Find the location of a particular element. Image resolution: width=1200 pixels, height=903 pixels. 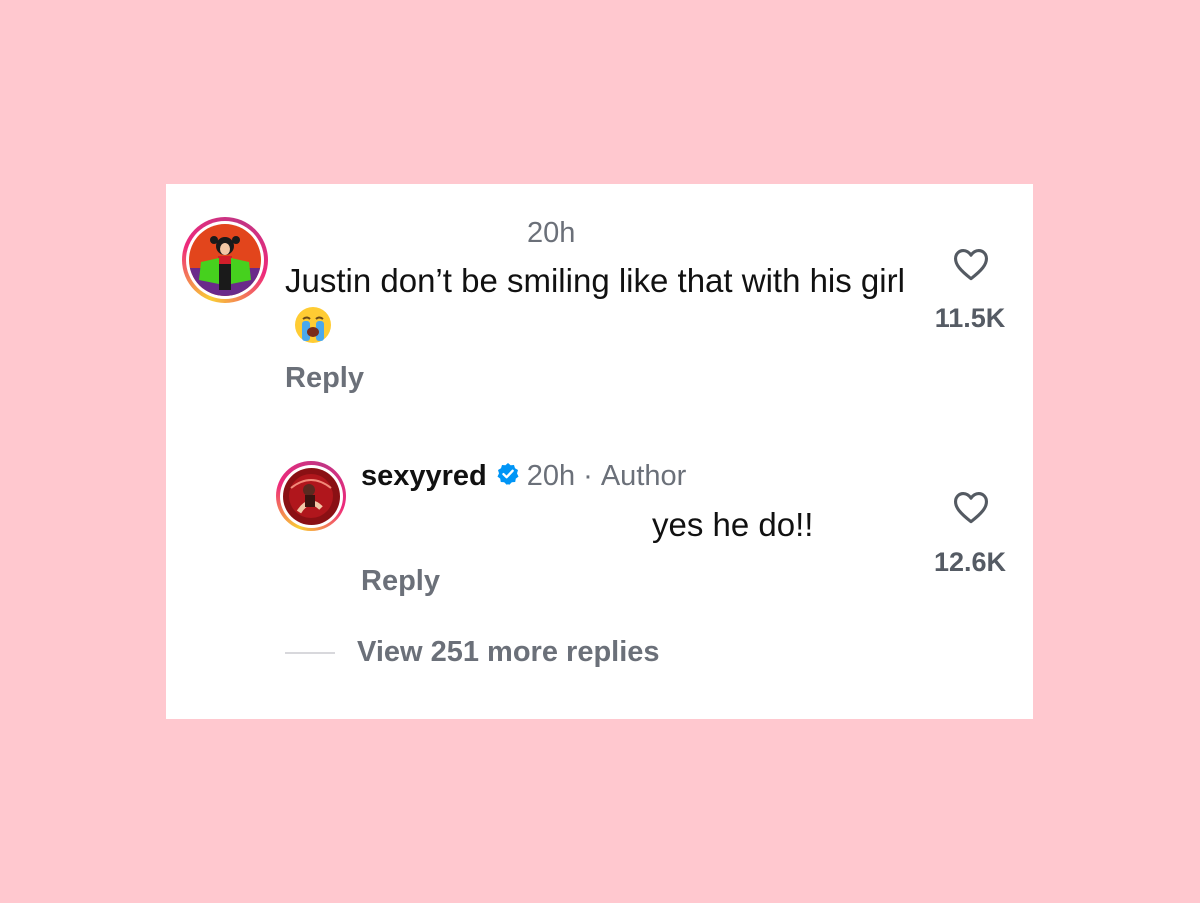

author-label: Author is located at coordinates (643, 476).